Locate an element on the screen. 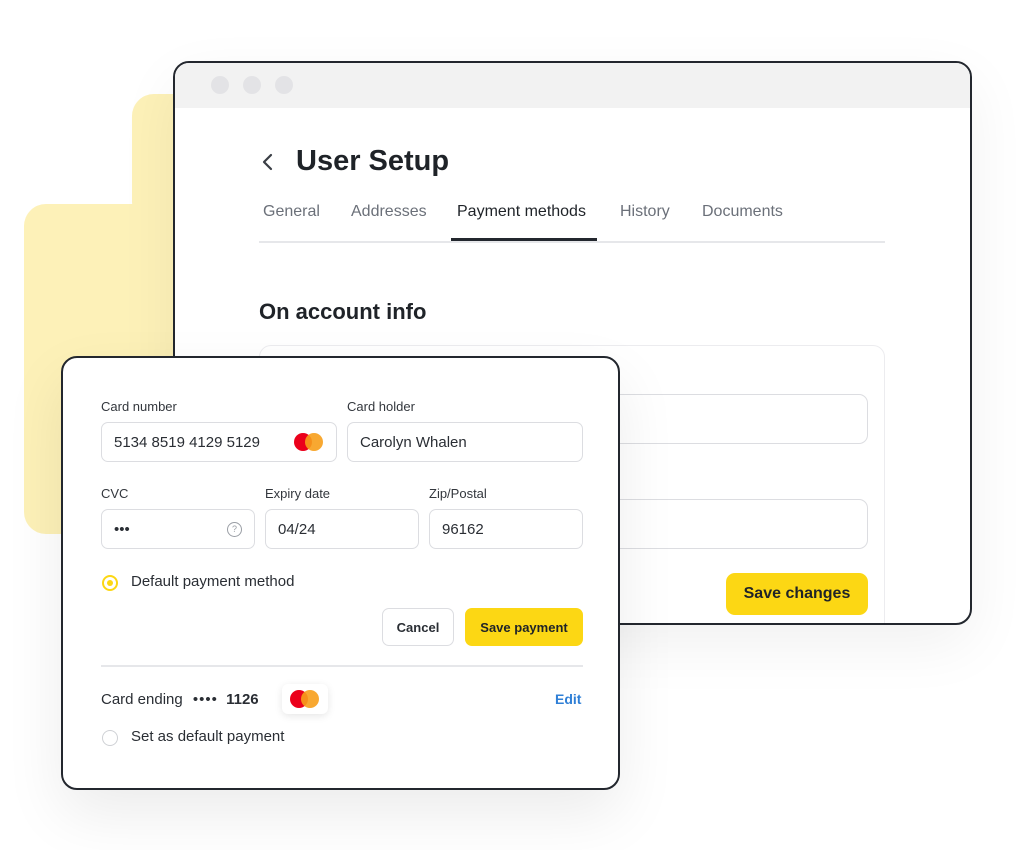 The width and height of the screenshot is (1031, 850). tab-addresses: Addresses is located at coordinates (389, 212).